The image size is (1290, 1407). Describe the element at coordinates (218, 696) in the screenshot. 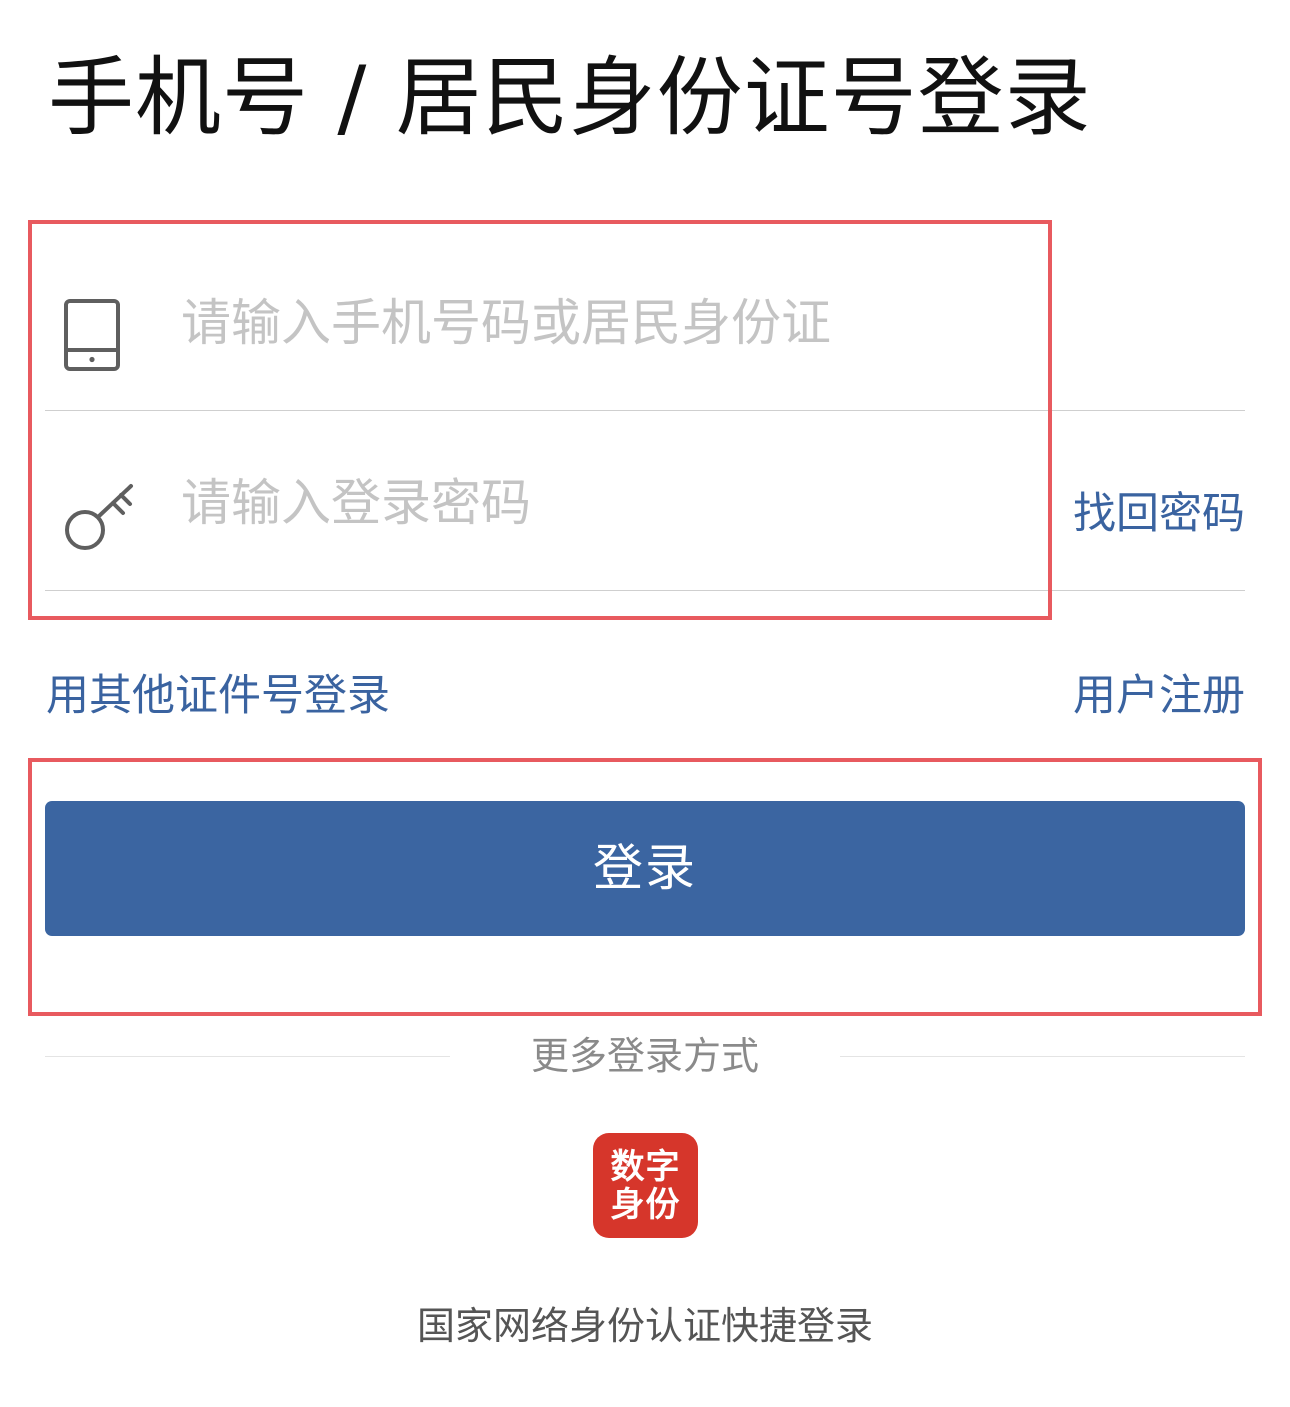

I see `other-id-login-link: 用其他证件号登录` at that location.